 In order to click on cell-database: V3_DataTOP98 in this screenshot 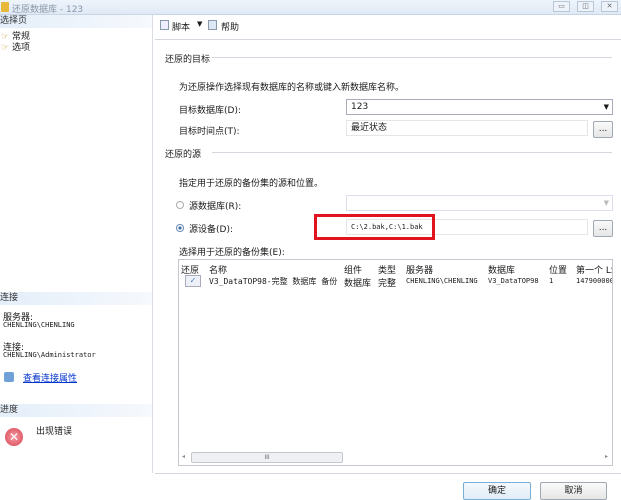, I will do `click(513, 281)`.